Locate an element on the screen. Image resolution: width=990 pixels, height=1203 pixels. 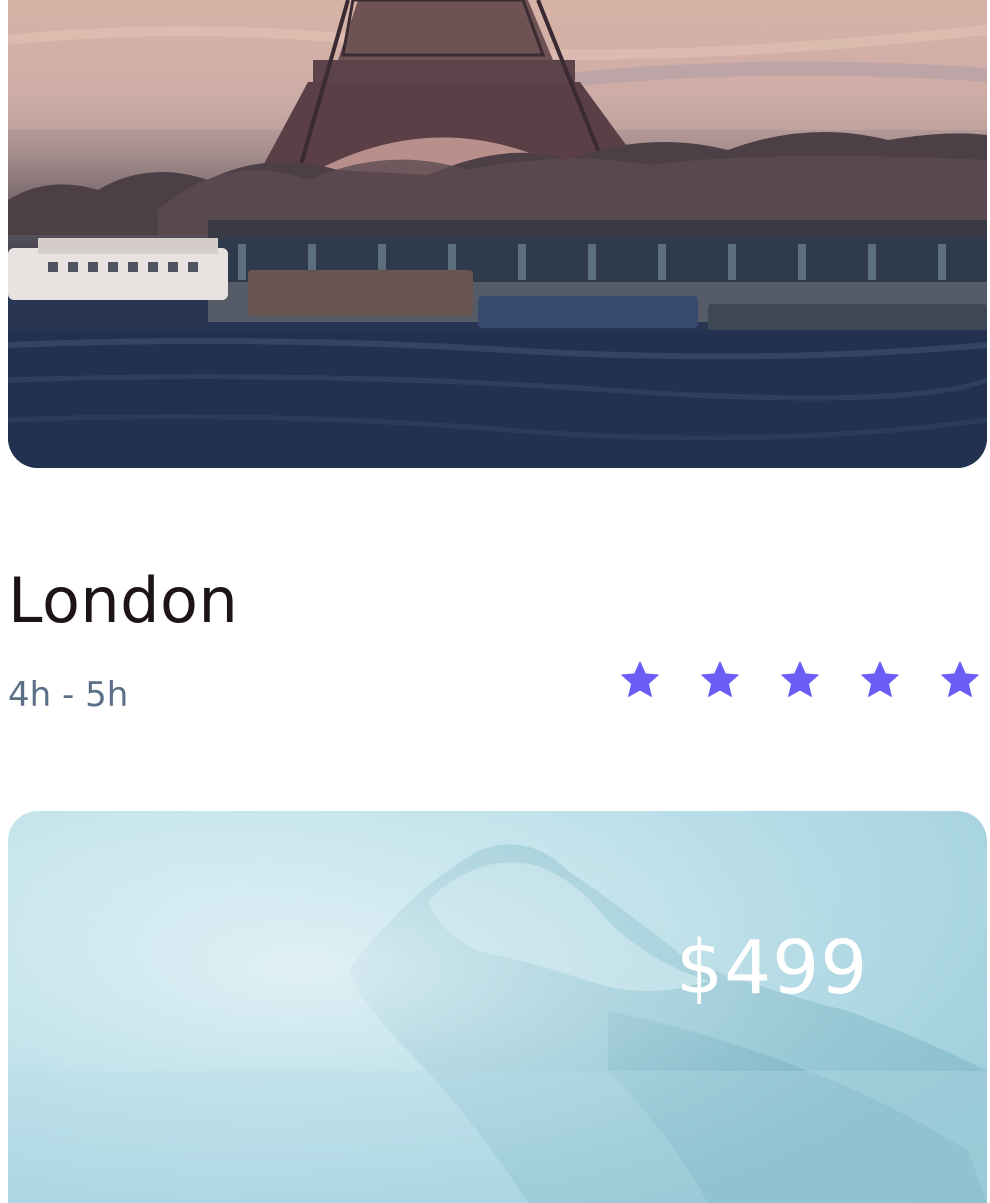
star-rating is located at coordinates (800, 680).